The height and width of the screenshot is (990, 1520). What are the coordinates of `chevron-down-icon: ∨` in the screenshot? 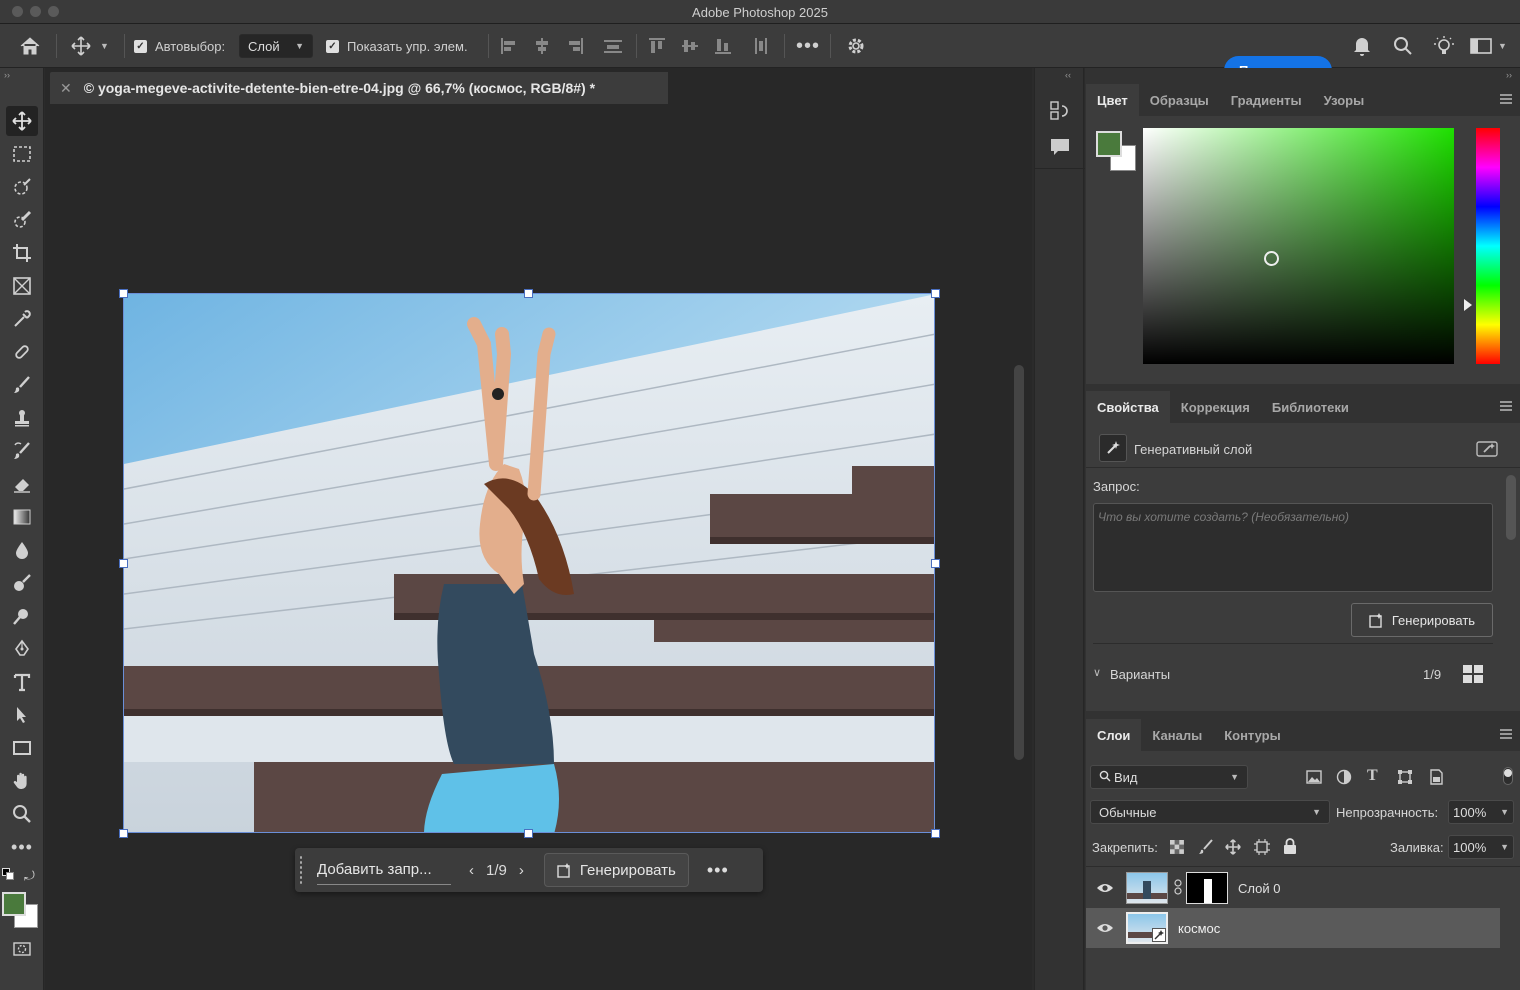 It's located at (1097, 672).